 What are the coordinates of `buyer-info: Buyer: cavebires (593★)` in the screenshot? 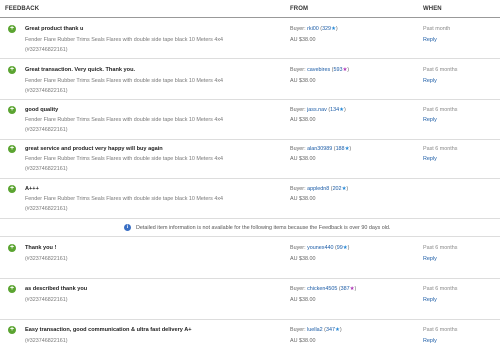 It's located at (319, 70).